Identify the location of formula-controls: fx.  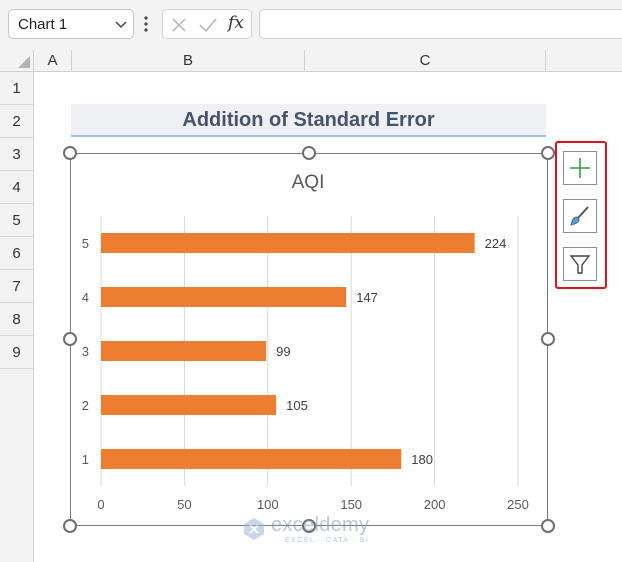
(207, 24).